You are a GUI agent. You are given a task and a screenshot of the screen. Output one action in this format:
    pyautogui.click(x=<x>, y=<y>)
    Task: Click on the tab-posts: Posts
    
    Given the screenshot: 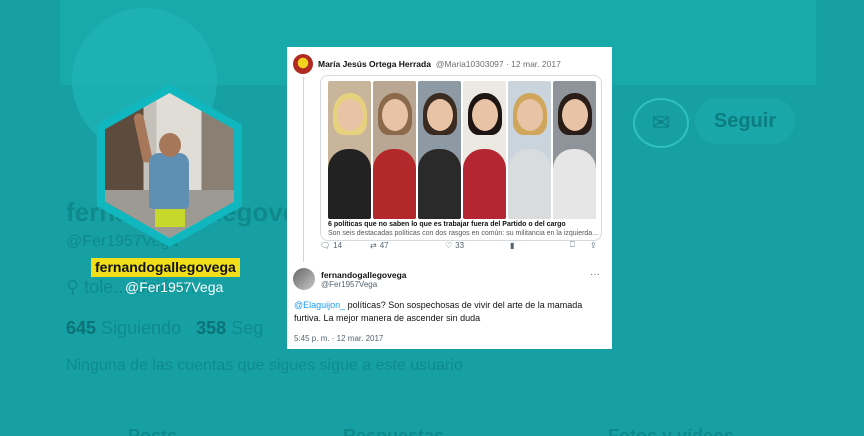 What is the action you would take?
    pyautogui.click(x=152, y=431)
    